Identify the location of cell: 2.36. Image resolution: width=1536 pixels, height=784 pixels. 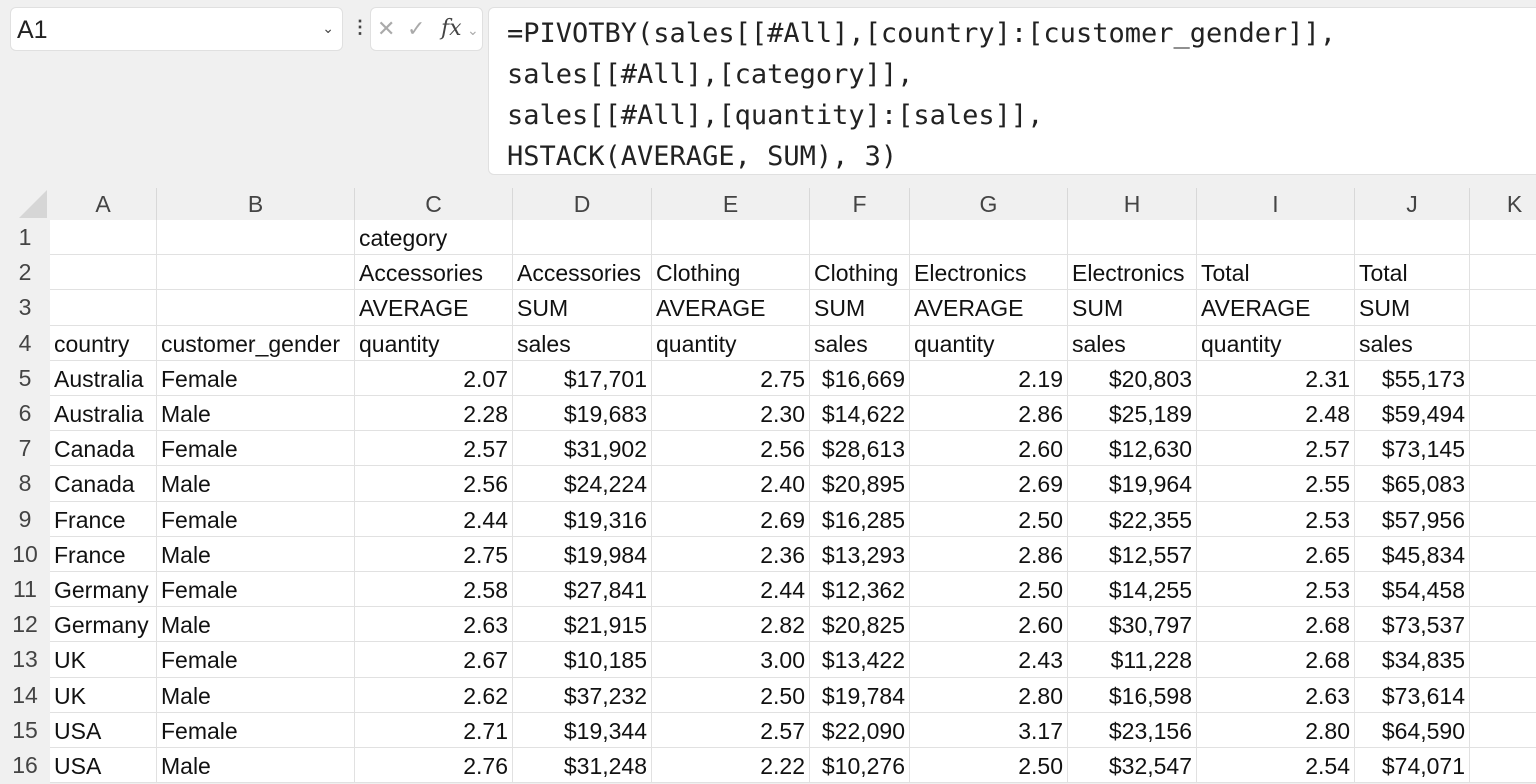
(731, 554).